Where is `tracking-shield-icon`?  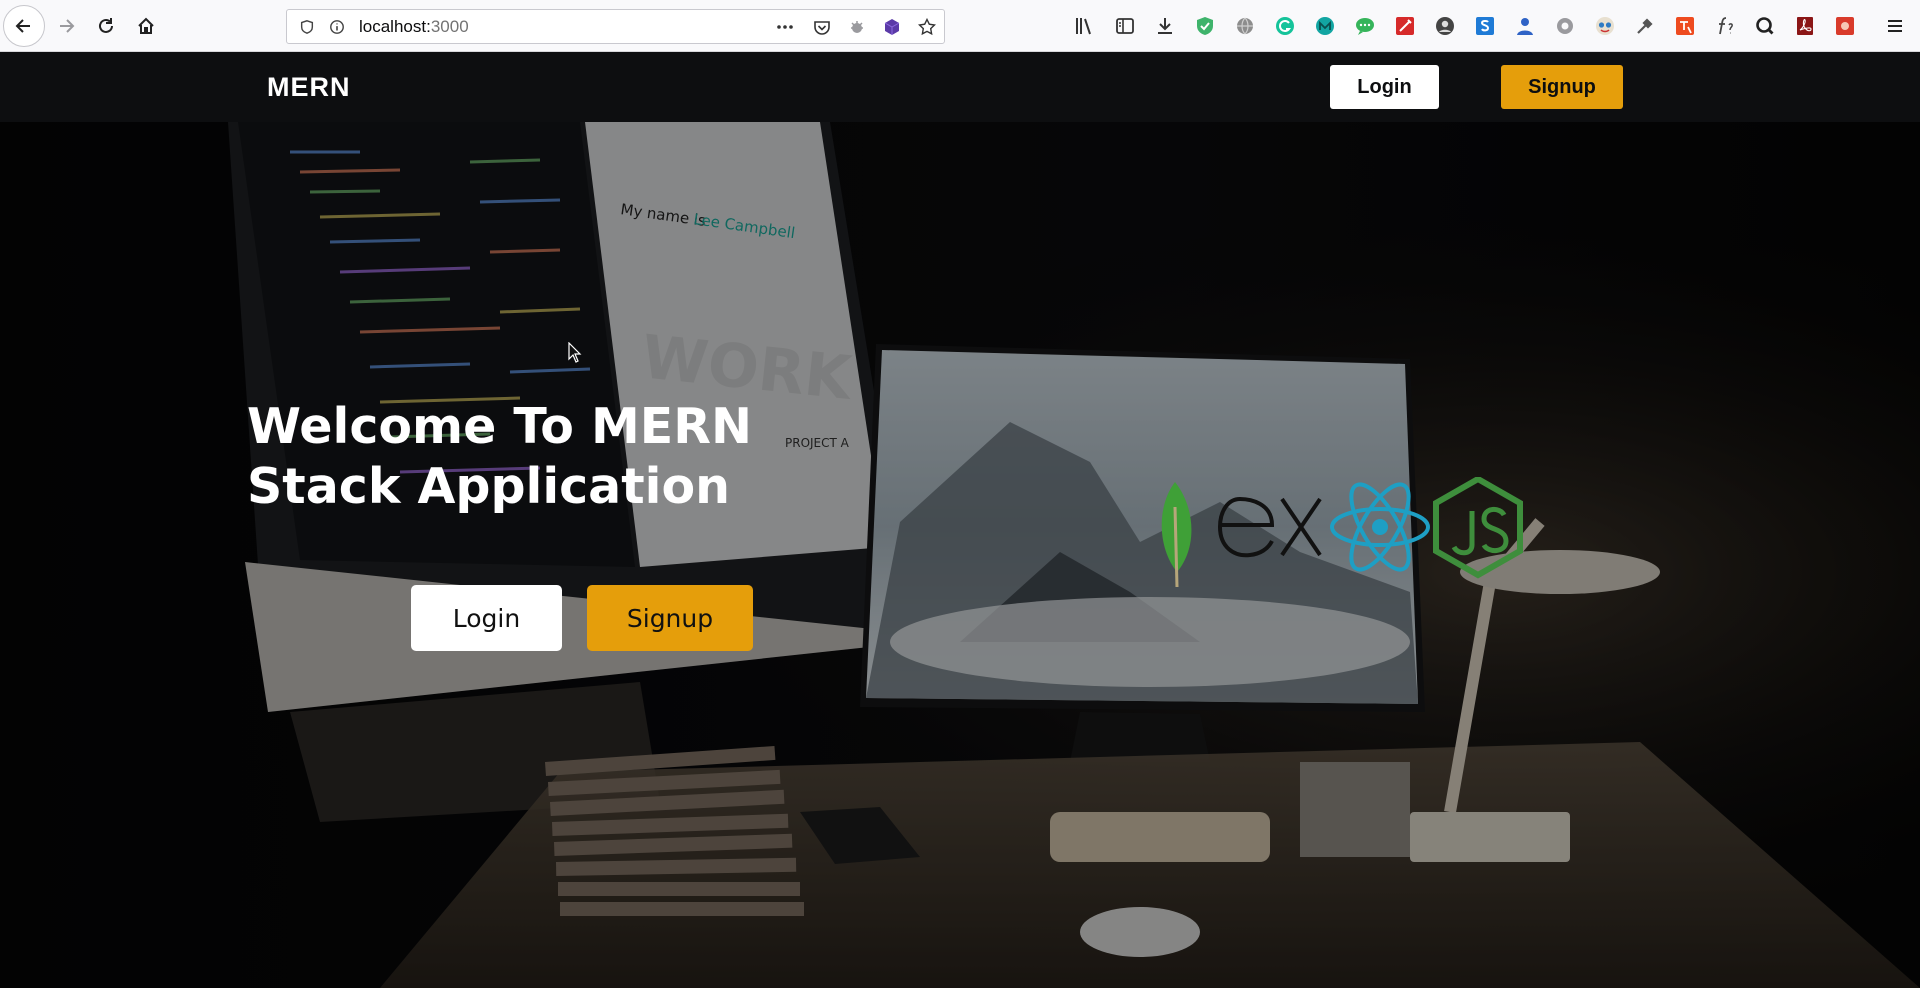 tracking-shield-icon is located at coordinates (307, 27).